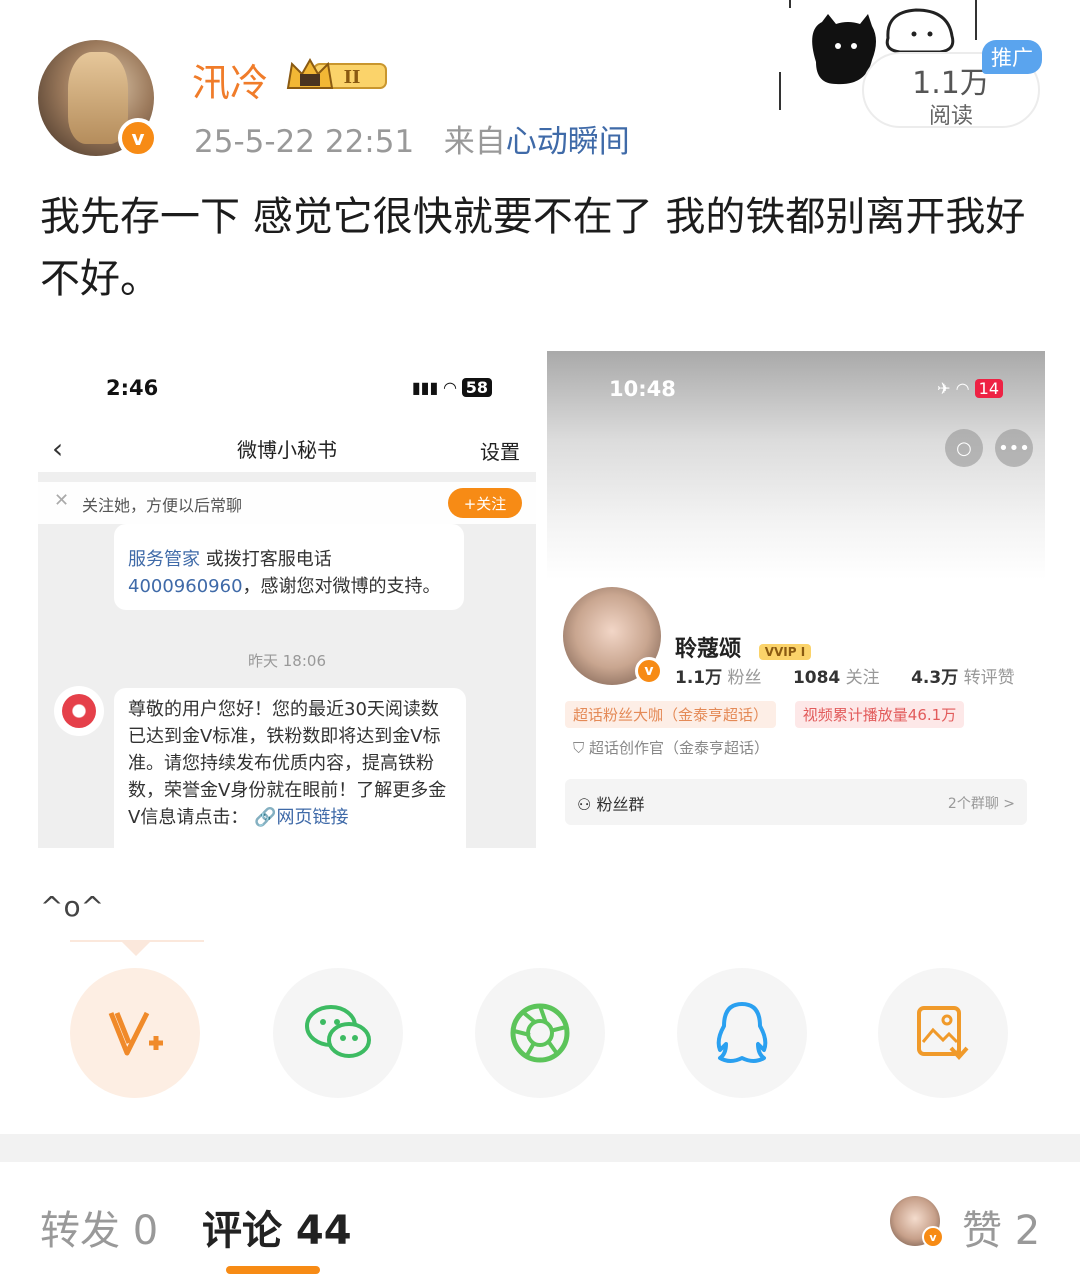 The width and height of the screenshot is (1080, 1278). Describe the element at coordinates (336, 75) in the screenshot. I see `vip-crown-icon: II` at that location.